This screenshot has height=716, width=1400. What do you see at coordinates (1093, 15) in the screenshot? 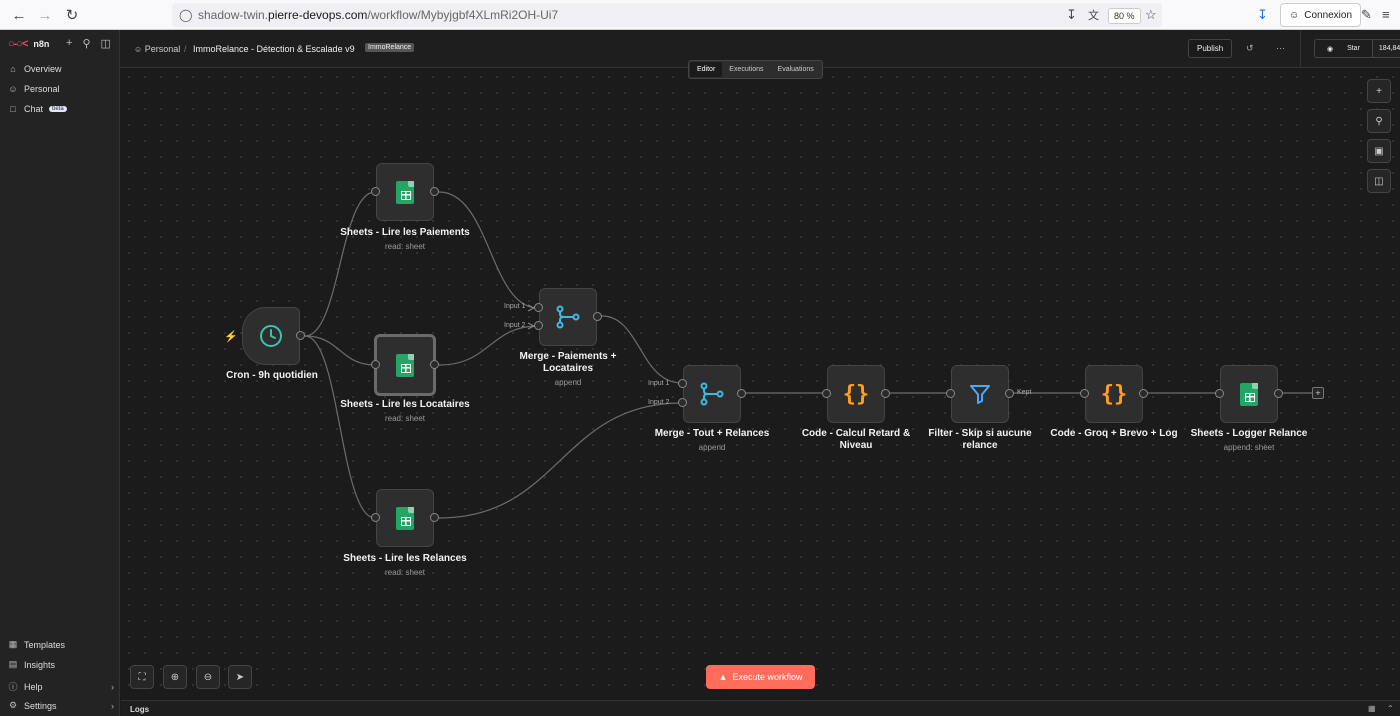
I see `translate-icon: 文` at bounding box center [1093, 15].